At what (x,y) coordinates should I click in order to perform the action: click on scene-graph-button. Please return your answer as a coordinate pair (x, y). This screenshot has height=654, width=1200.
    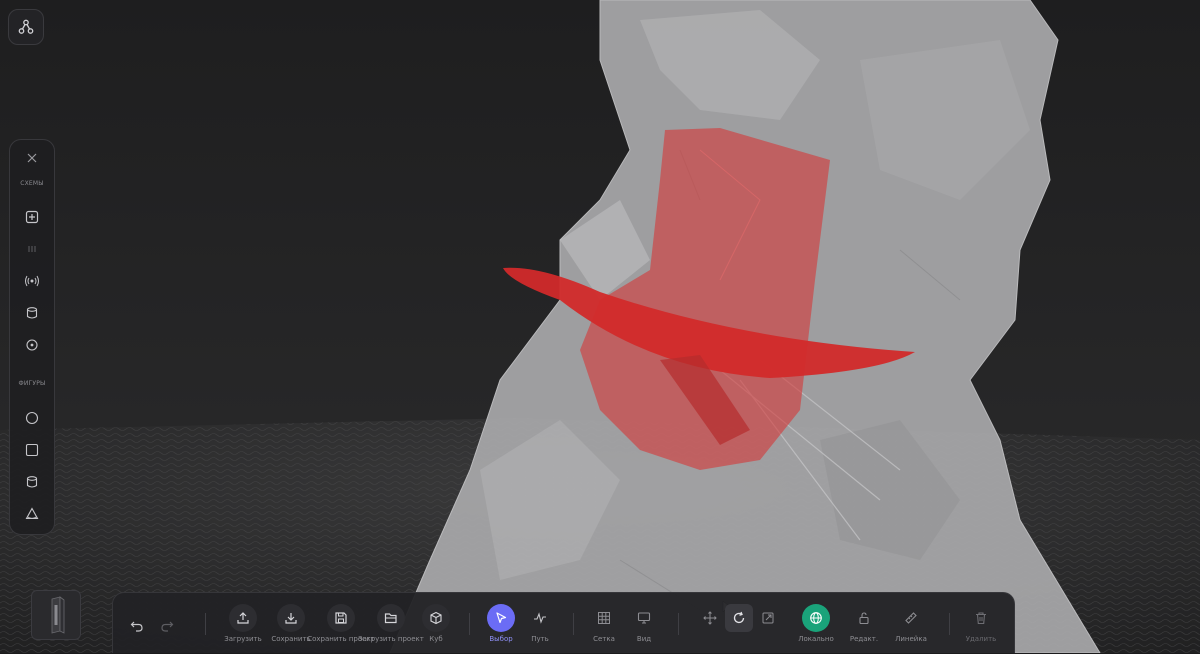
    Looking at the image, I should click on (26, 27).